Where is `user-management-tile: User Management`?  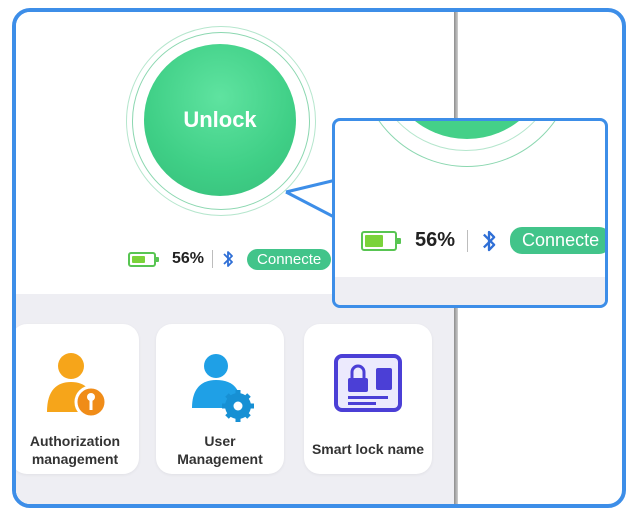
user-management-tile: User Management is located at coordinates (220, 399).